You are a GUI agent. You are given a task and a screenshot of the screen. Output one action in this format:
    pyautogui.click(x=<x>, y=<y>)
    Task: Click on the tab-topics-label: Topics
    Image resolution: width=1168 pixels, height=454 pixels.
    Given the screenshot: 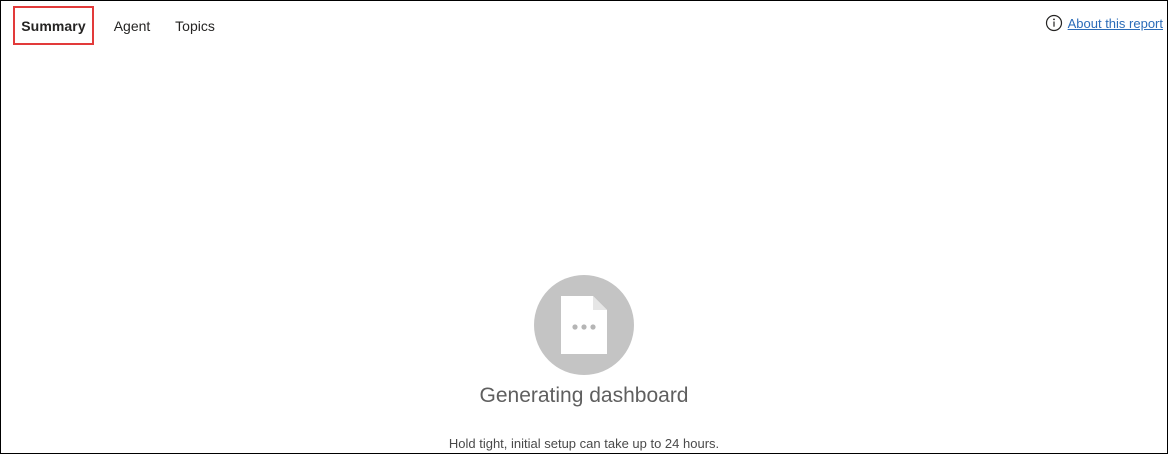 What is the action you would take?
    pyautogui.click(x=195, y=25)
    